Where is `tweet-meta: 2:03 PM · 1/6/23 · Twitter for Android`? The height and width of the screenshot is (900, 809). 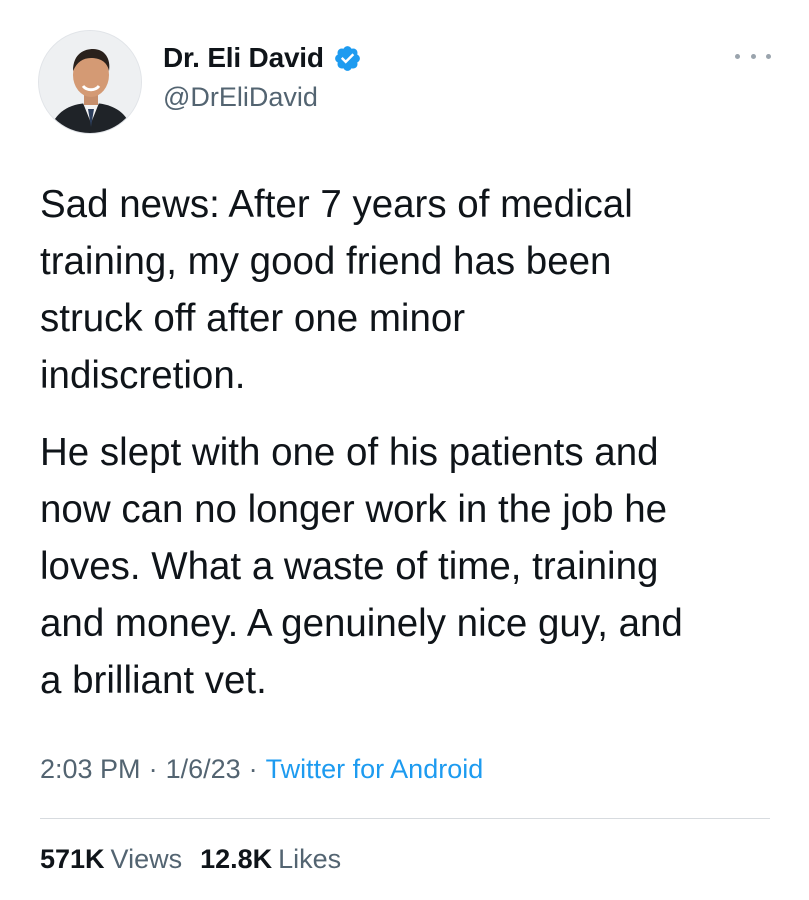
tweet-meta: 2:03 PM · 1/6/23 · Twitter for Android is located at coordinates (261, 769).